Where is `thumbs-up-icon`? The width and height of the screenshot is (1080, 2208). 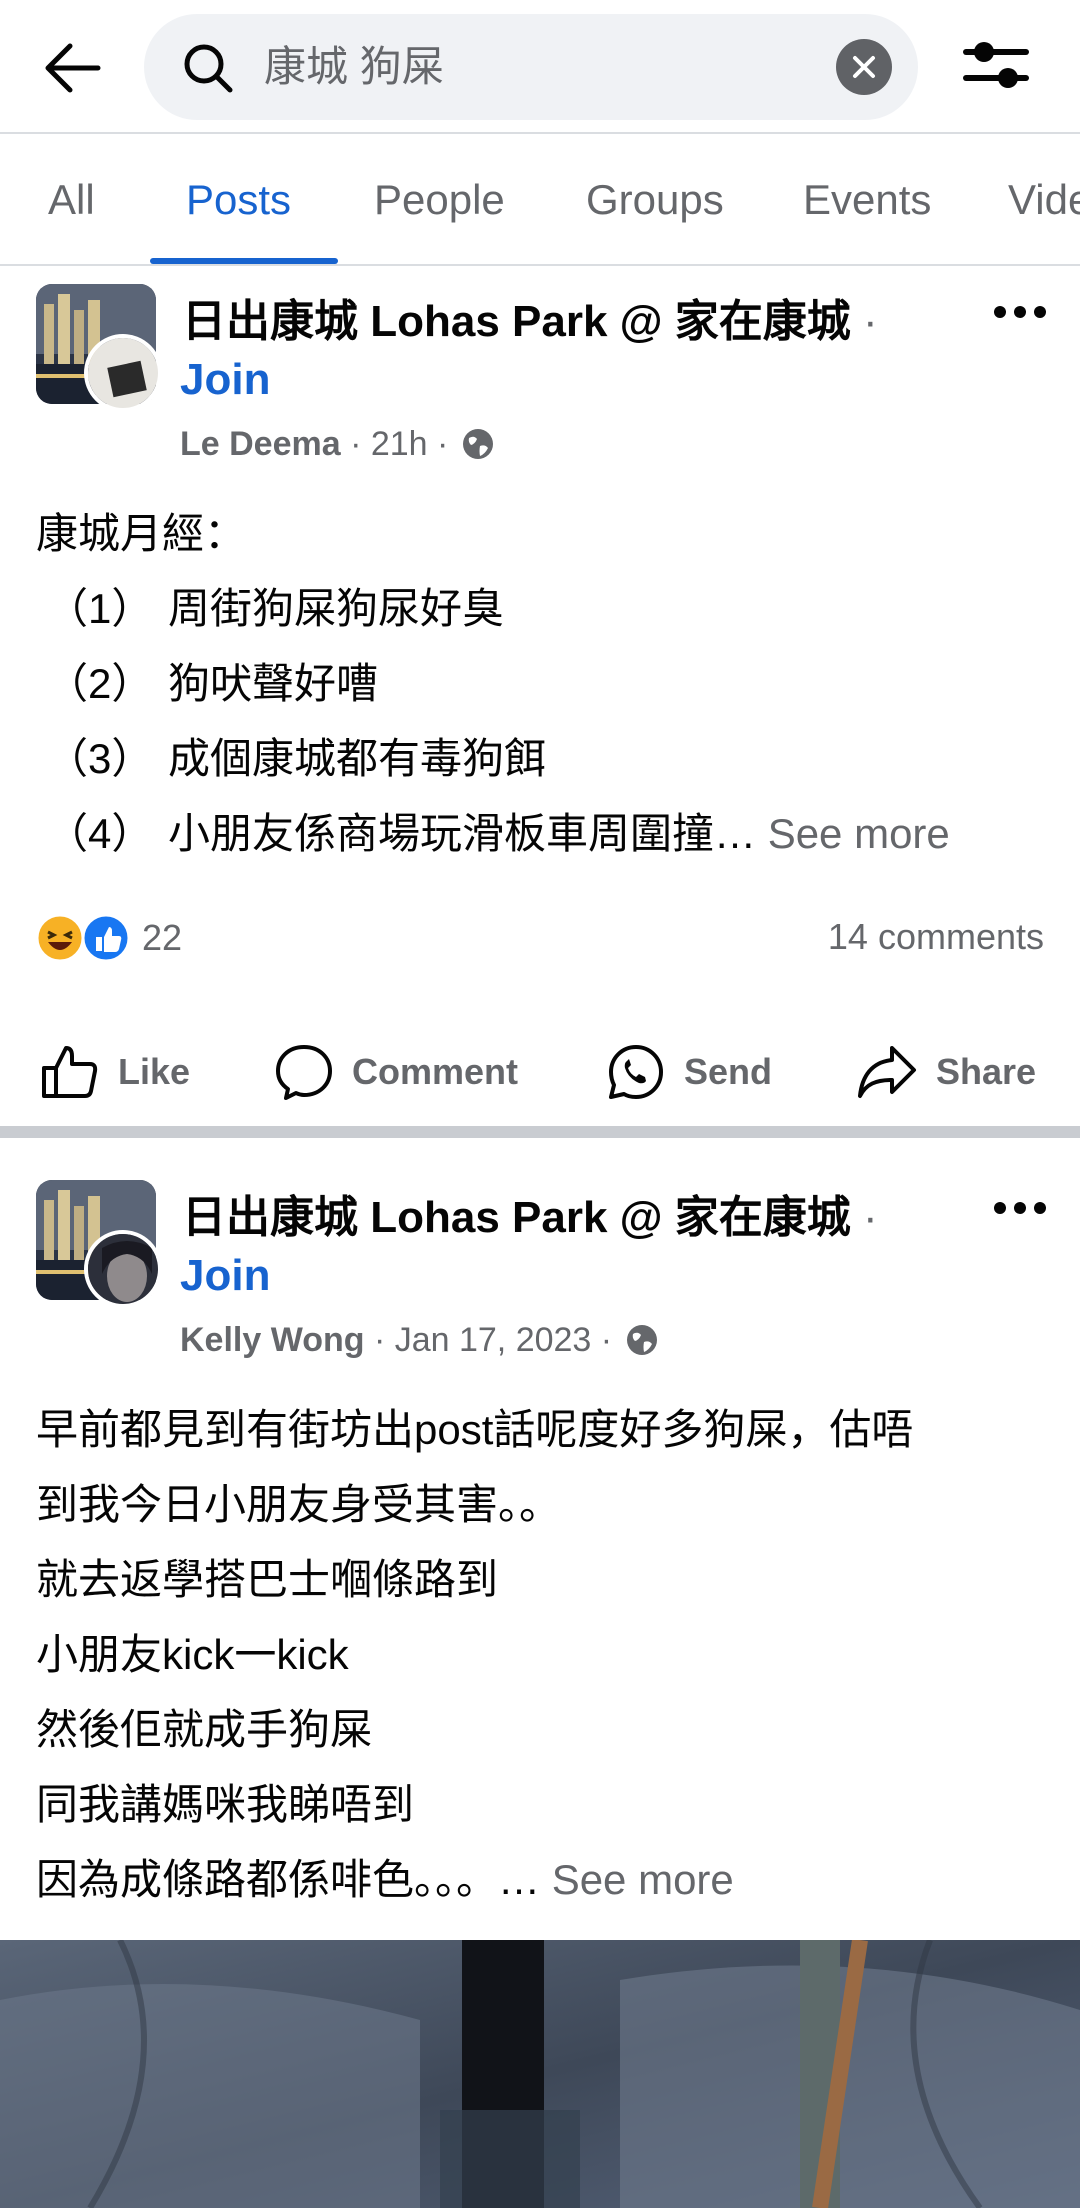
thumbs-up-icon is located at coordinates (70, 1072).